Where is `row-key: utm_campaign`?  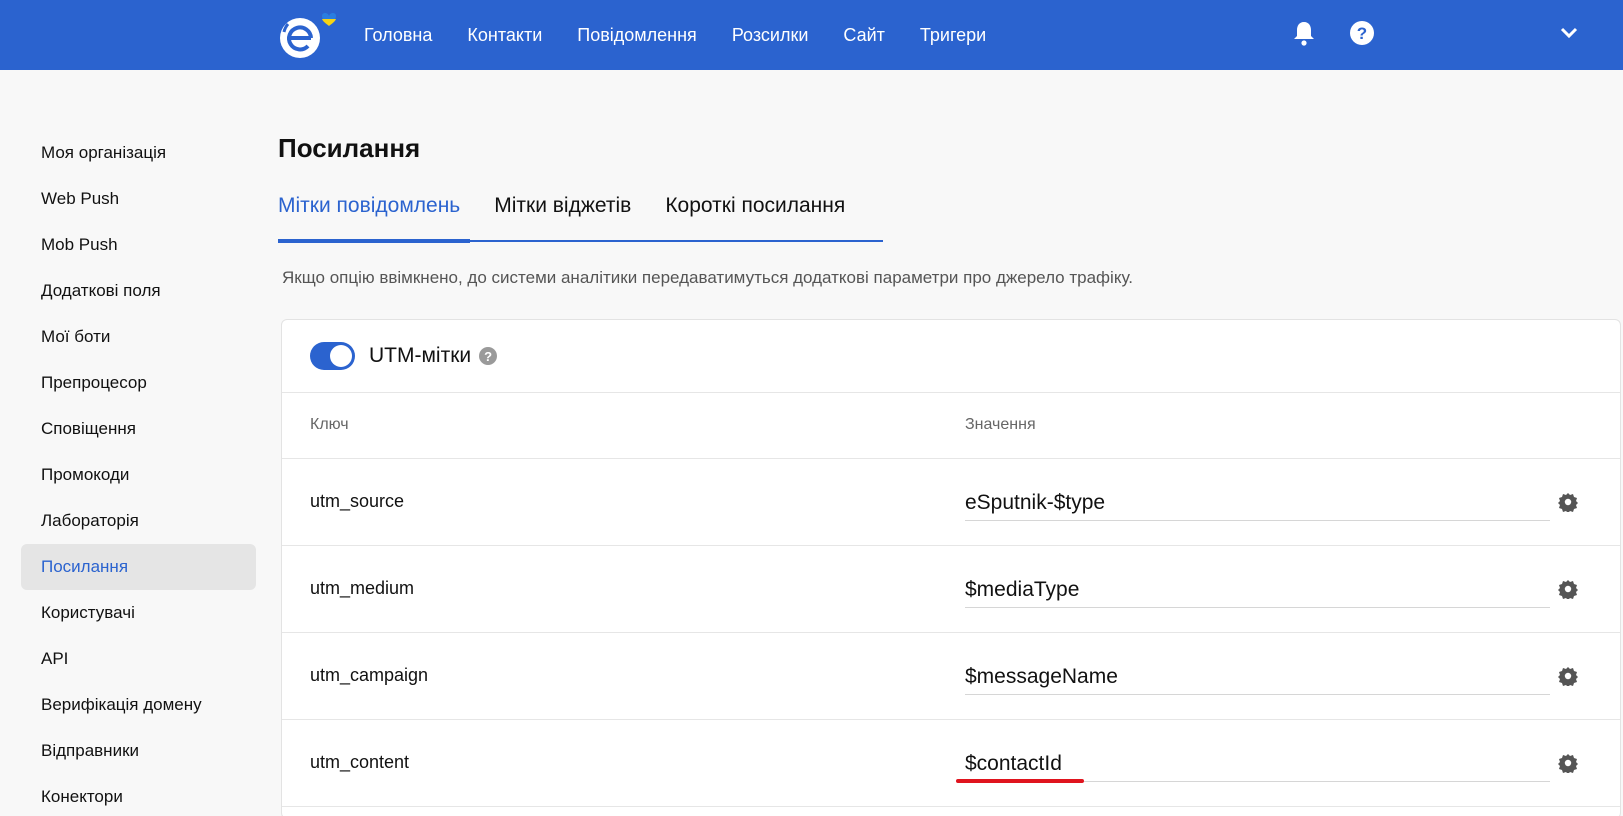 row-key: utm_campaign is located at coordinates (369, 675).